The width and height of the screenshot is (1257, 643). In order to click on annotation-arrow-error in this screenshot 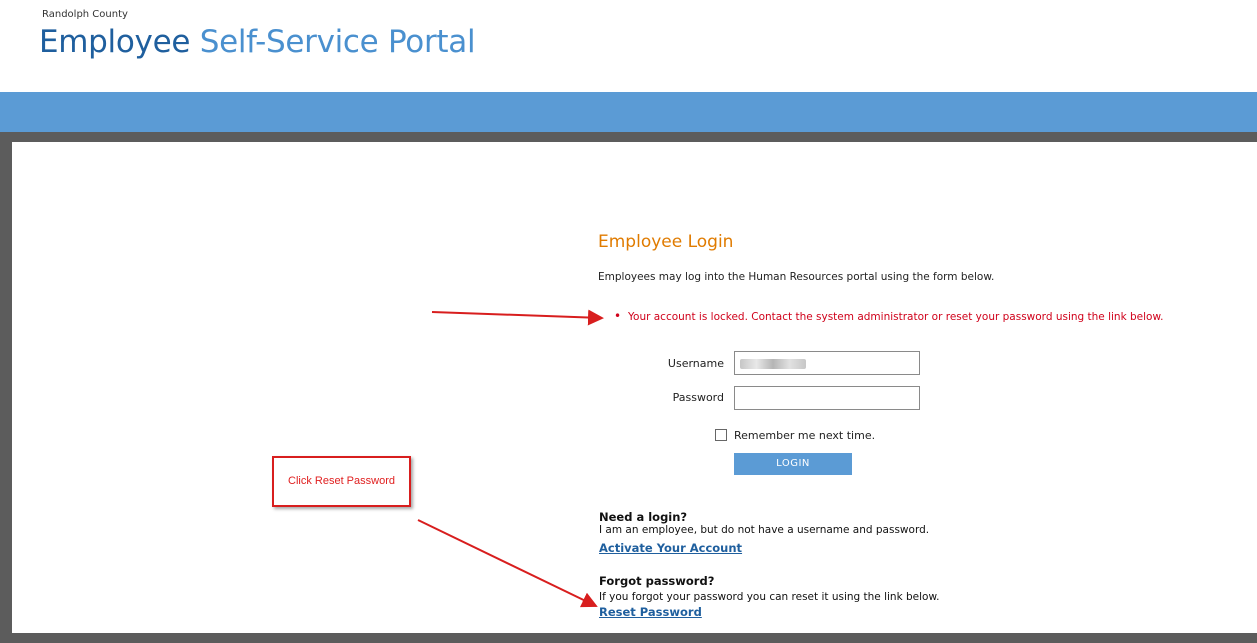, I will do `click(517, 317)`.